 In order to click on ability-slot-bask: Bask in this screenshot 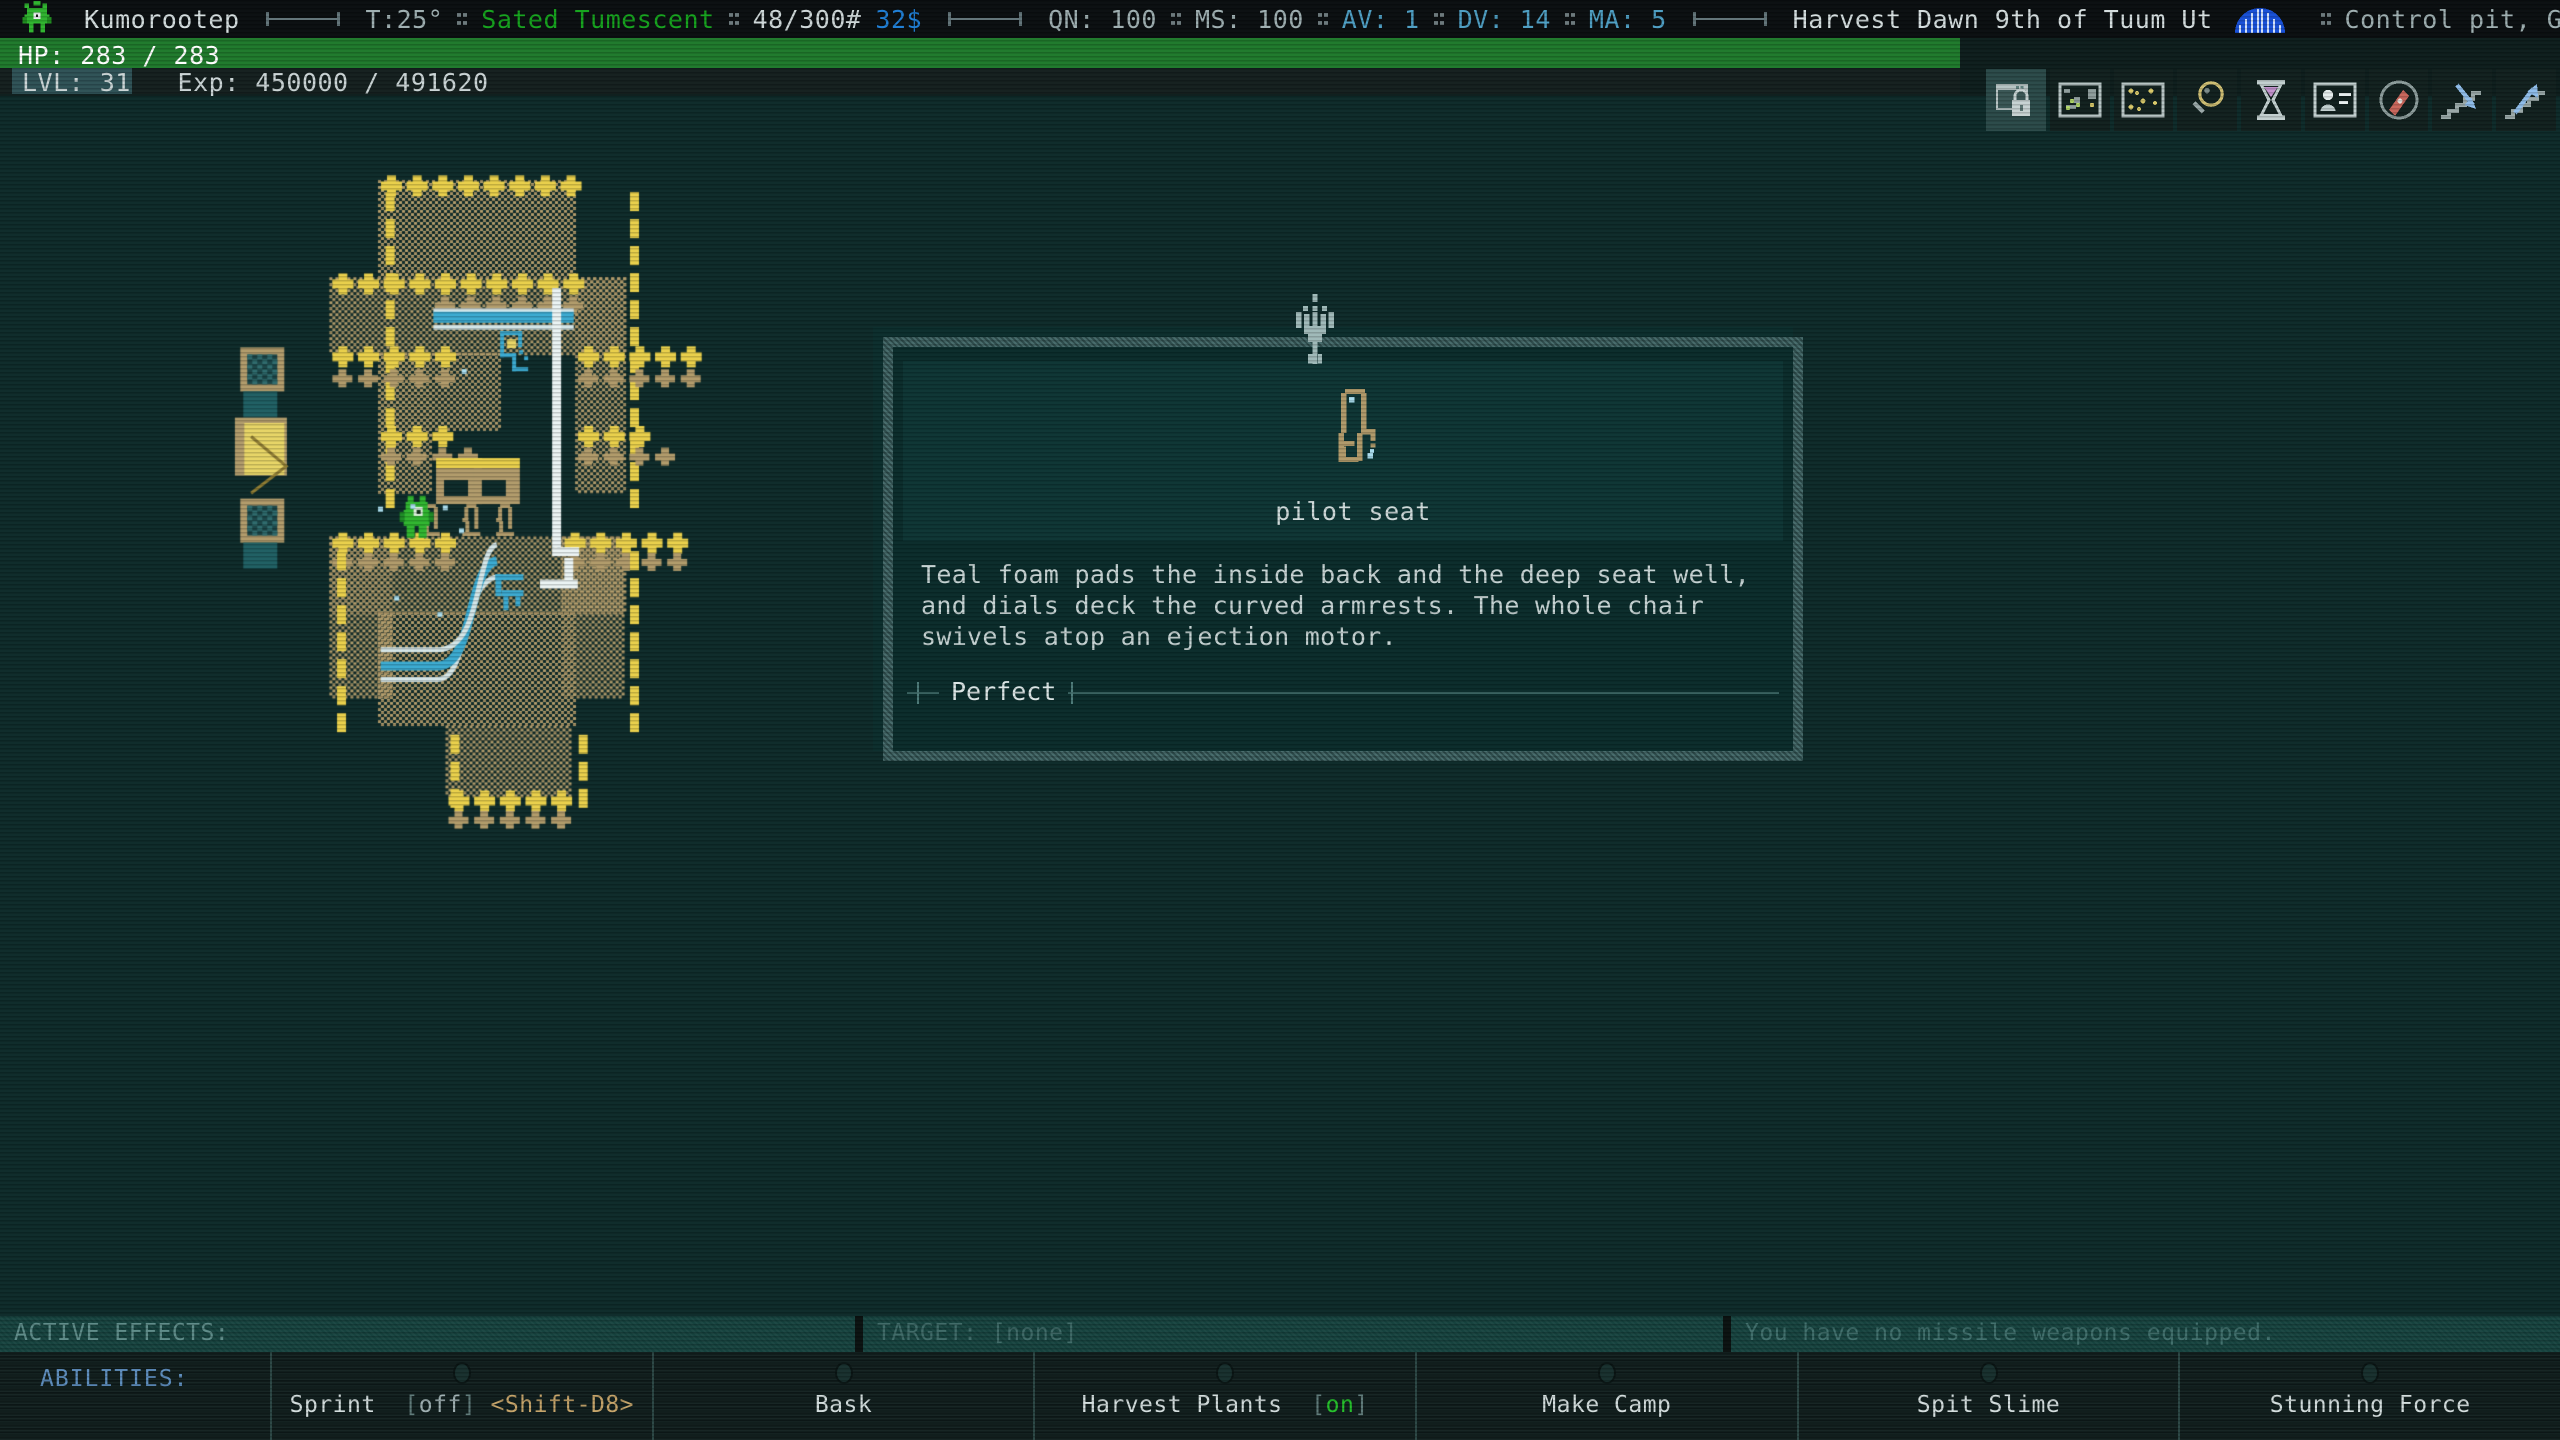, I will do `click(842, 1396)`.